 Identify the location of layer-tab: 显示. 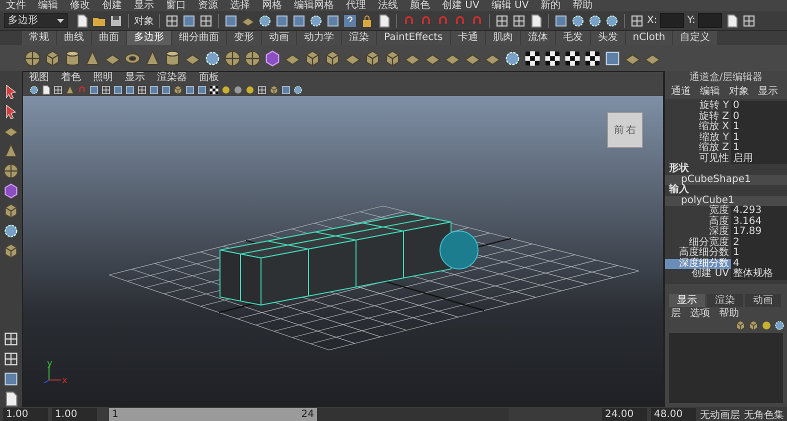
(687, 300).